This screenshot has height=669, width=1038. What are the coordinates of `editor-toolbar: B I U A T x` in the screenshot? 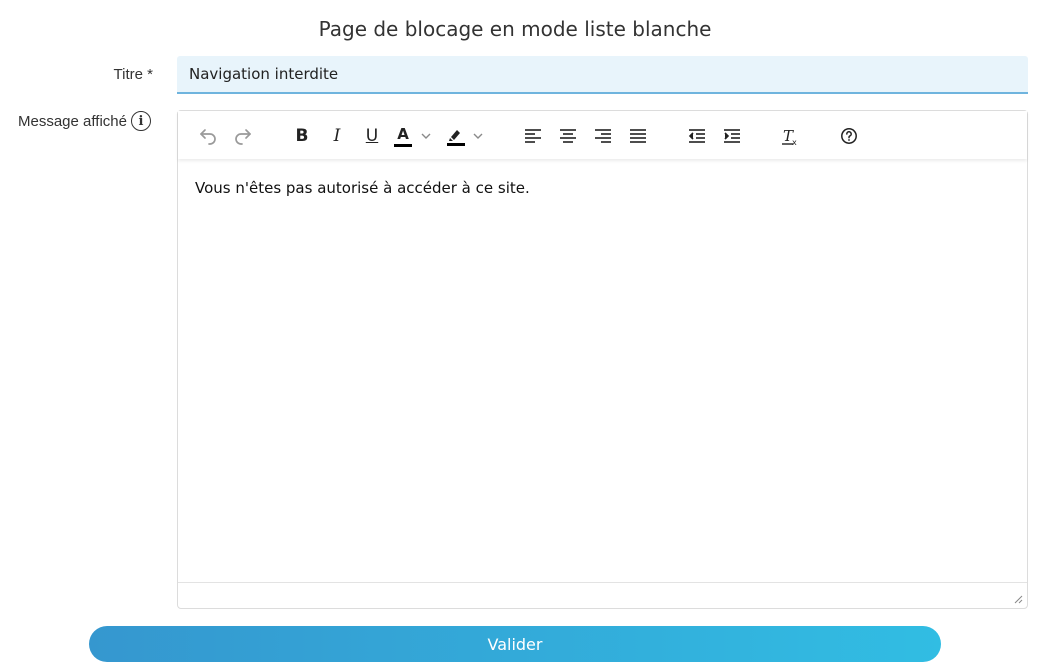 It's located at (602, 135).